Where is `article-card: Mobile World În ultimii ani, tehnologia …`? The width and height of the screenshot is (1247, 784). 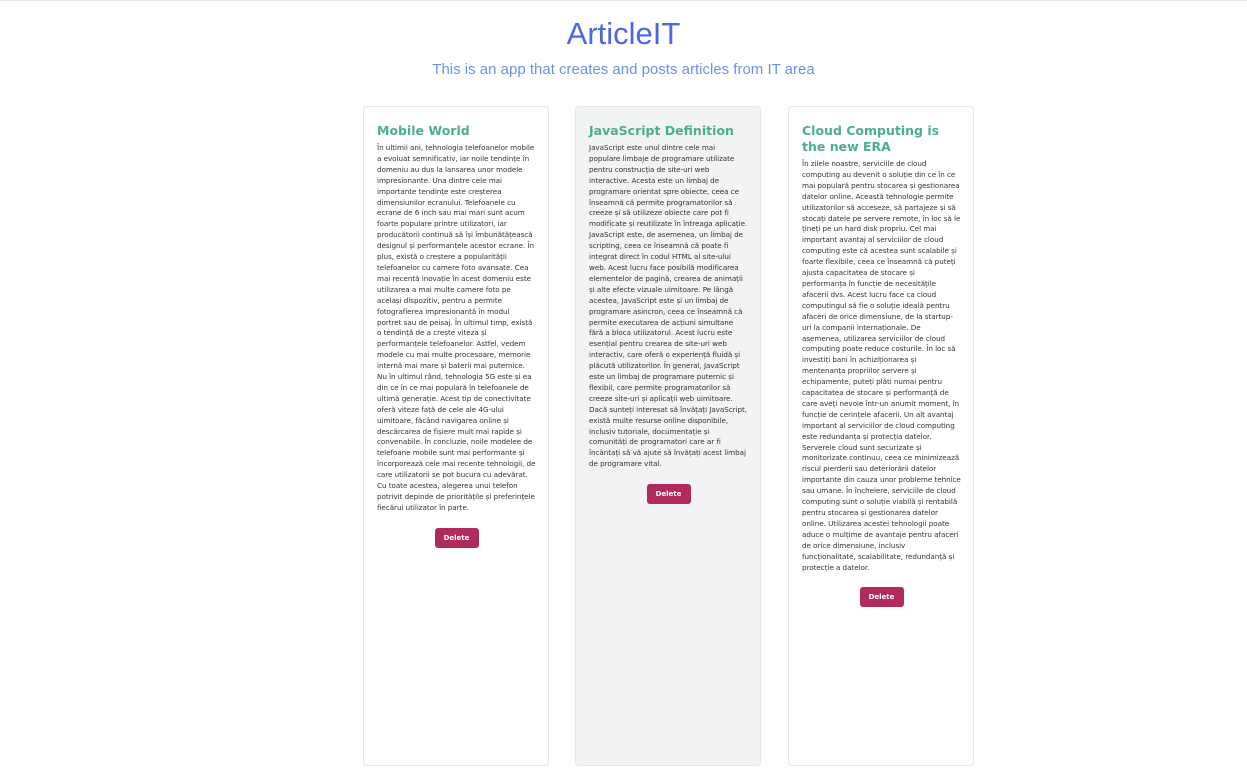 article-card: Mobile World În ultimii ani, tehnologia … is located at coordinates (456, 436).